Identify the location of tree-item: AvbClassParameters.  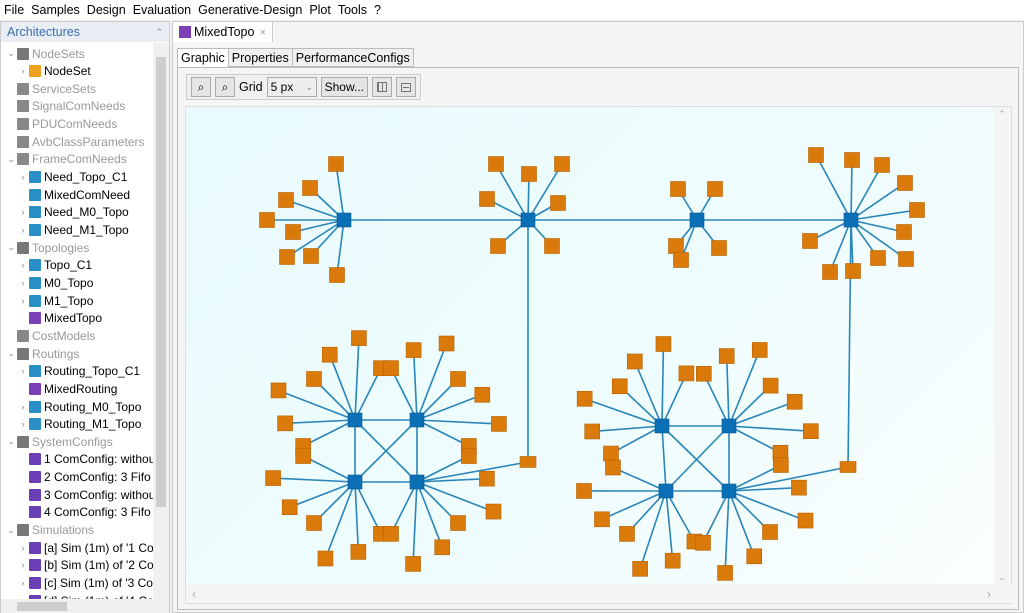
(75, 141).